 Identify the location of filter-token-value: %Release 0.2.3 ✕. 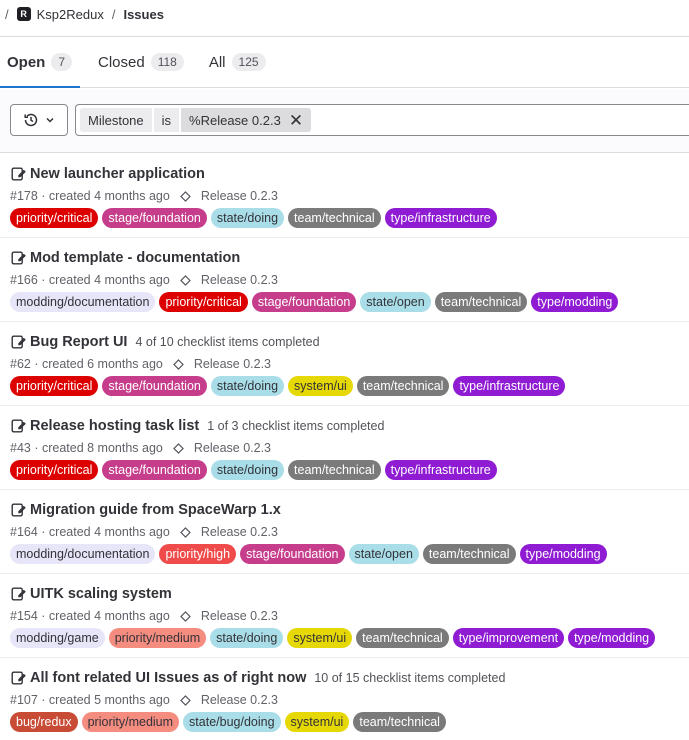
(246, 120).